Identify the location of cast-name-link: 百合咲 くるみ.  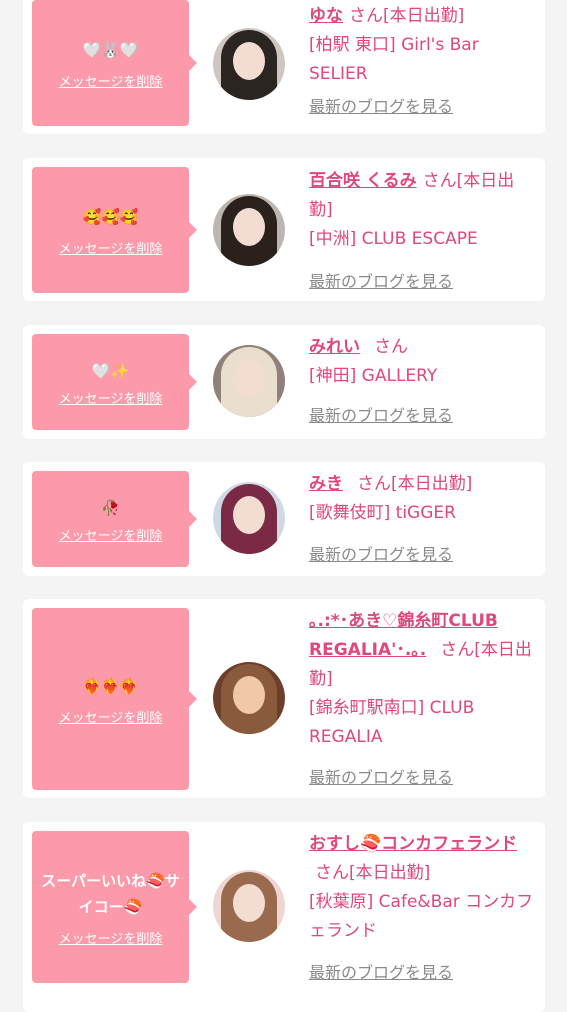
(363, 181).